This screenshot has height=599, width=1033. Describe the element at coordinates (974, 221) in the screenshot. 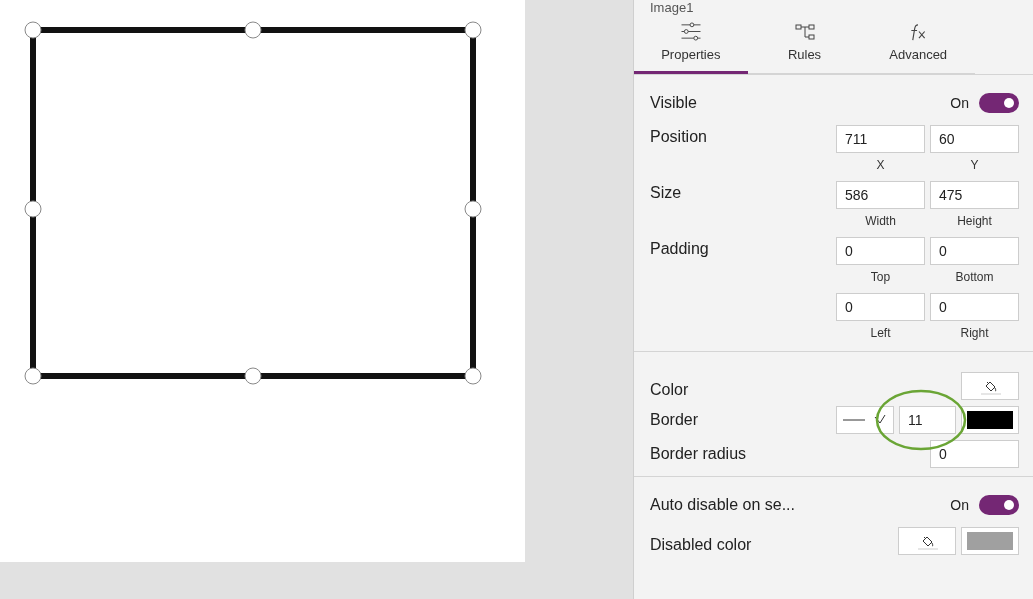

I see `field-caption: Height` at that location.